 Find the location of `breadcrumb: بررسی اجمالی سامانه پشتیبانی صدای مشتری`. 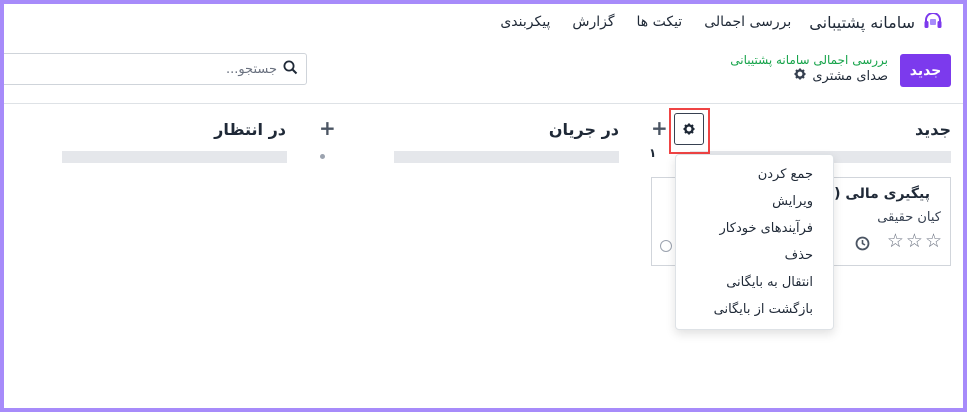

breadcrumb: بررسی اجمالی سامانه پشتیبانی صدای مشتری is located at coordinates (809, 69).